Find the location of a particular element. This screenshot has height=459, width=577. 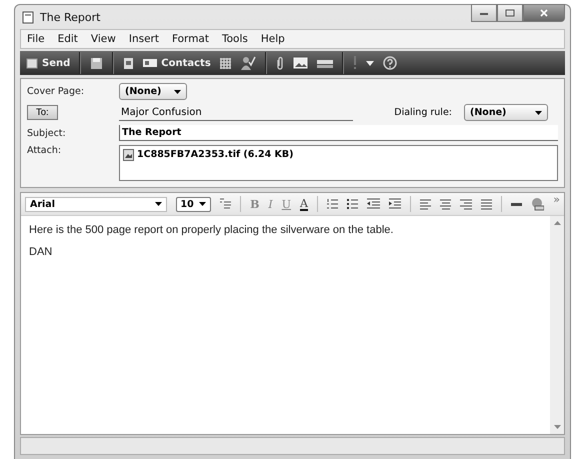

menu-item: Edit is located at coordinates (68, 39).